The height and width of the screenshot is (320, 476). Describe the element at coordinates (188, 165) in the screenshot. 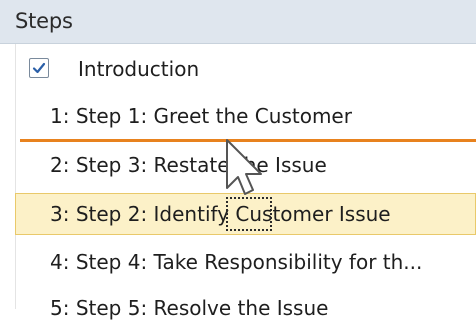

I see `step-item-2: 2: Step 3: Restate the Issue` at that location.